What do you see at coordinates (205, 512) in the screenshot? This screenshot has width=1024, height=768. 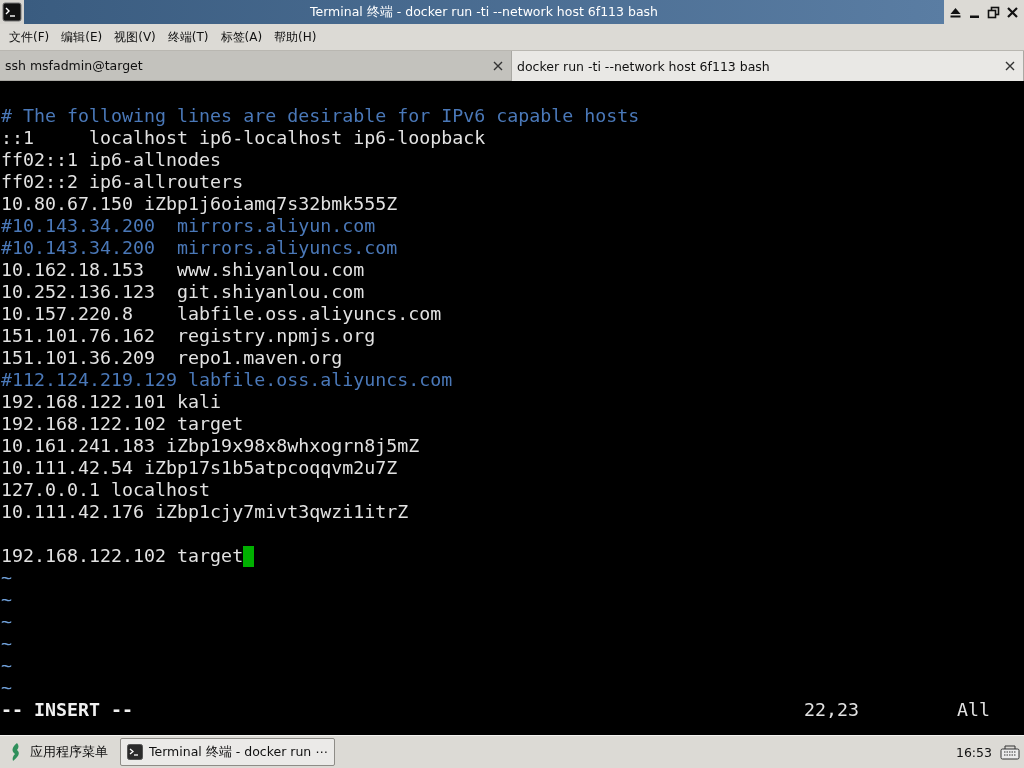 I see `code-line: 10.111.42.176 iZbp1cjy7mivt3qwzi1itrZ` at bounding box center [205, 512].